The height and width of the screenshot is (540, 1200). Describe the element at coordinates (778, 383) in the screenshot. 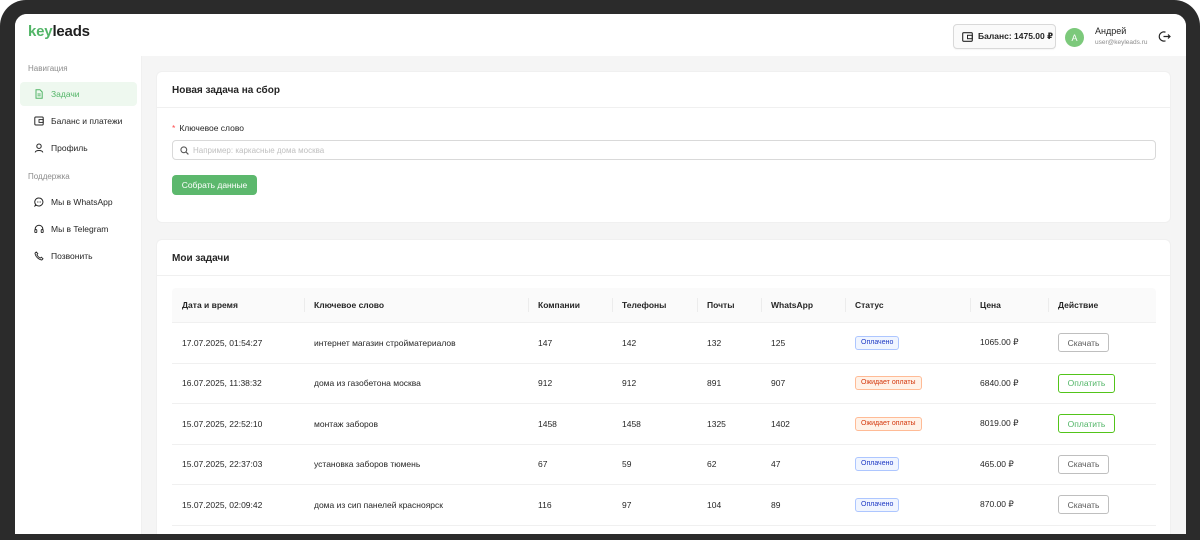

I see `cell-whatsapp: 907` at that location.